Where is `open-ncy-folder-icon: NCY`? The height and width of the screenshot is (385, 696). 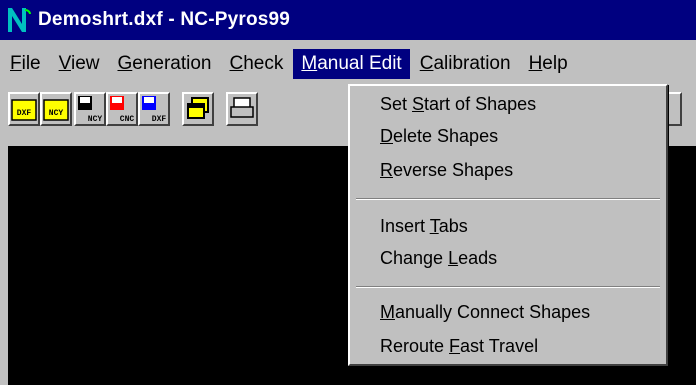
open-ncy-folder-icon: NCY is located at coordinates (56, 110).